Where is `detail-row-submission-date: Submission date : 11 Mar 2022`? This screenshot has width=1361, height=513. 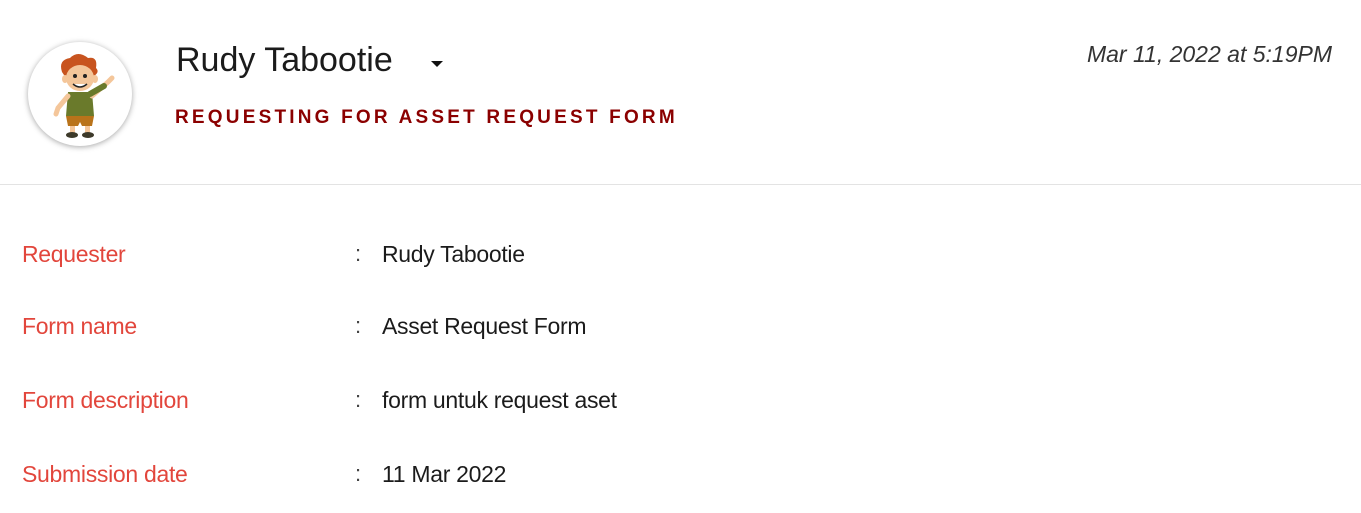 detail-row-submission-date: Submission date : 11 Mar 2022 is located at coordinates (680, 481).